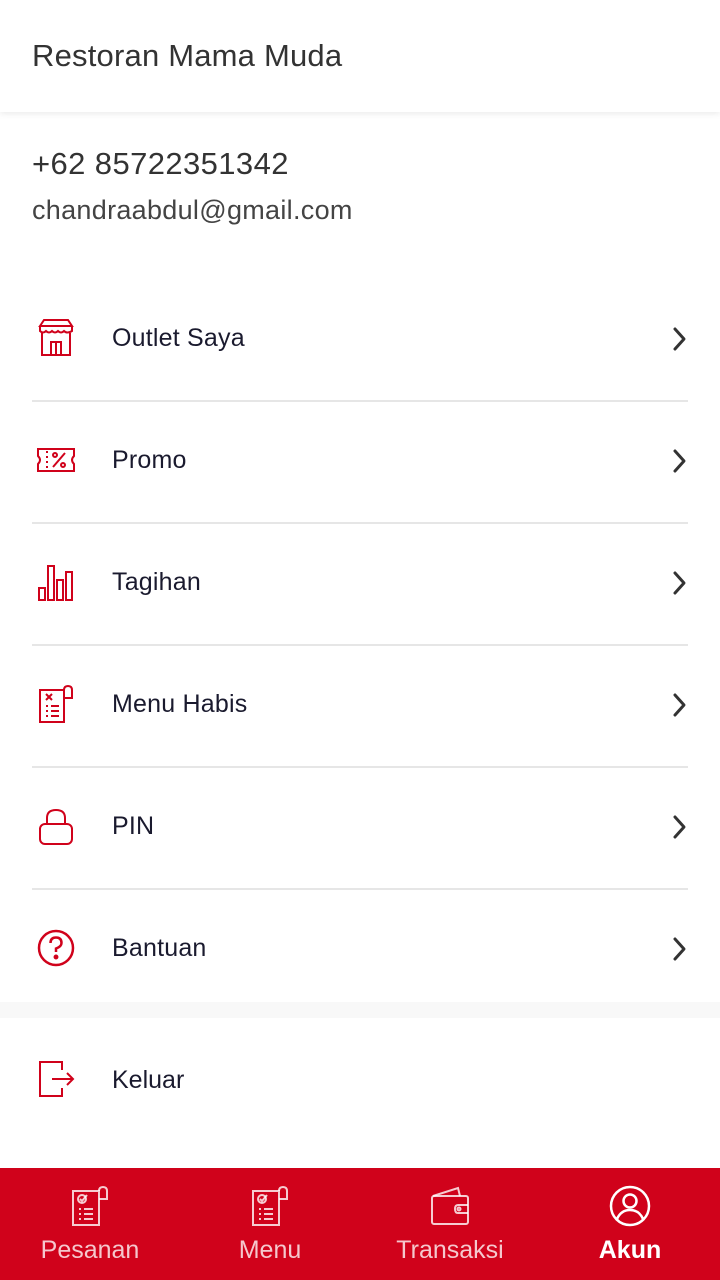 This screenshot has width=720, height=1280. What do you see at coordinates (360, 707) in the screenshot?
I see `menu-item-menu-habis: Menu Habis` at bounding box center [360, 707].